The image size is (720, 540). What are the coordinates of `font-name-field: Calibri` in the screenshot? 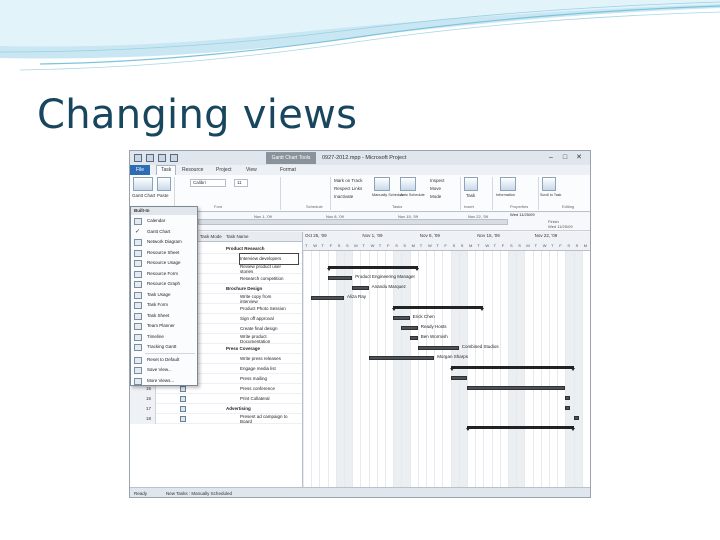 It's located at (208, 183).